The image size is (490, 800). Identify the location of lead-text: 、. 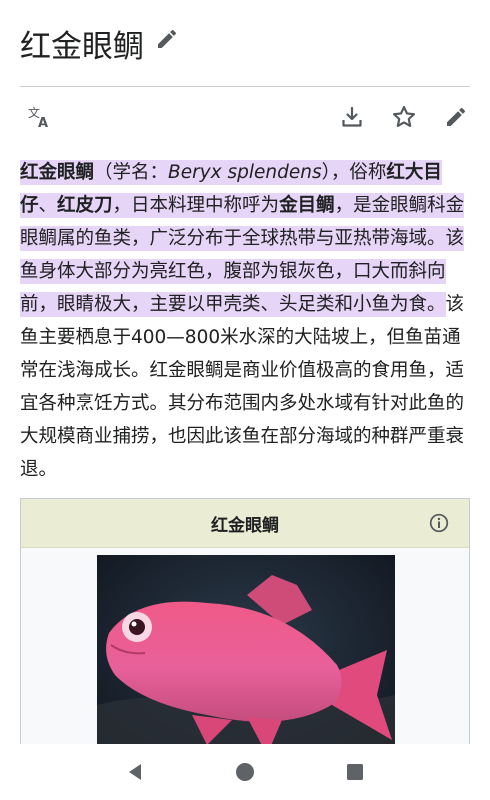
(48, 205).